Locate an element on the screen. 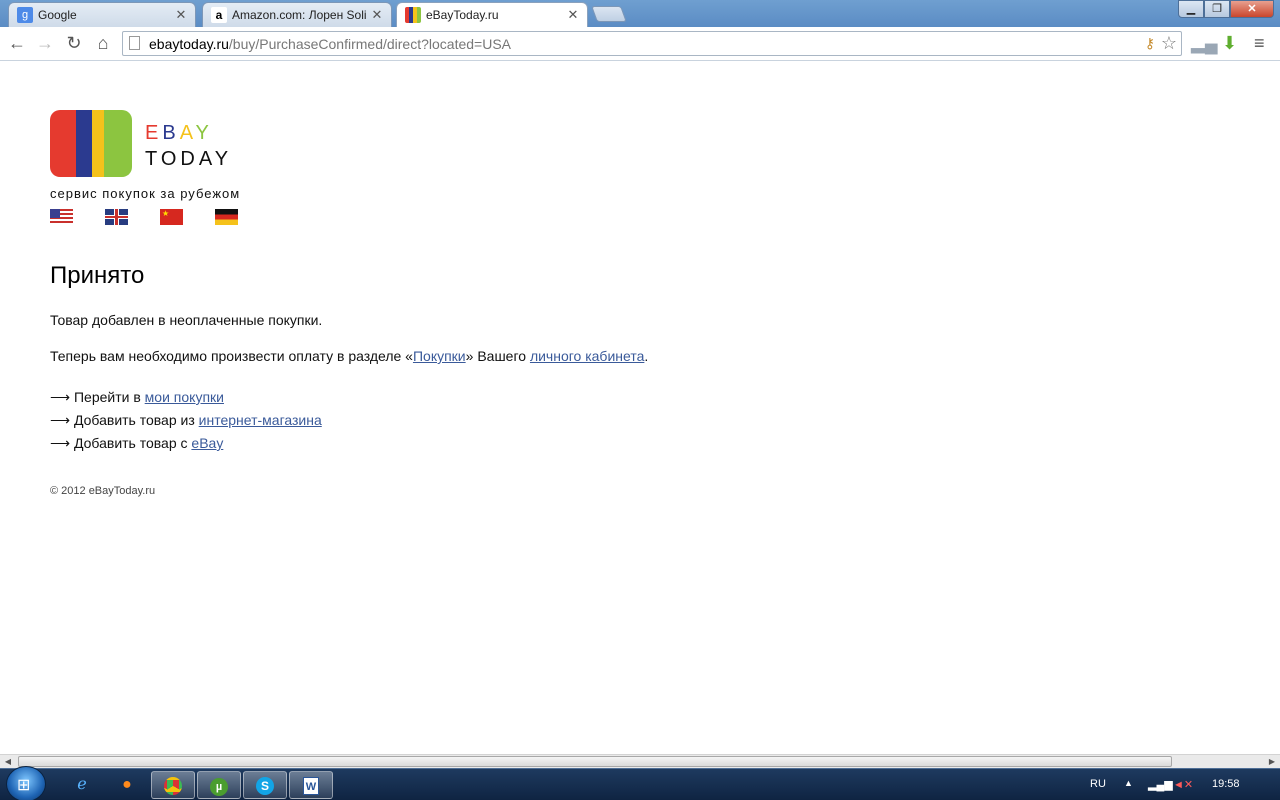  ebay-link: eBay is located at coordinates (207, 443).